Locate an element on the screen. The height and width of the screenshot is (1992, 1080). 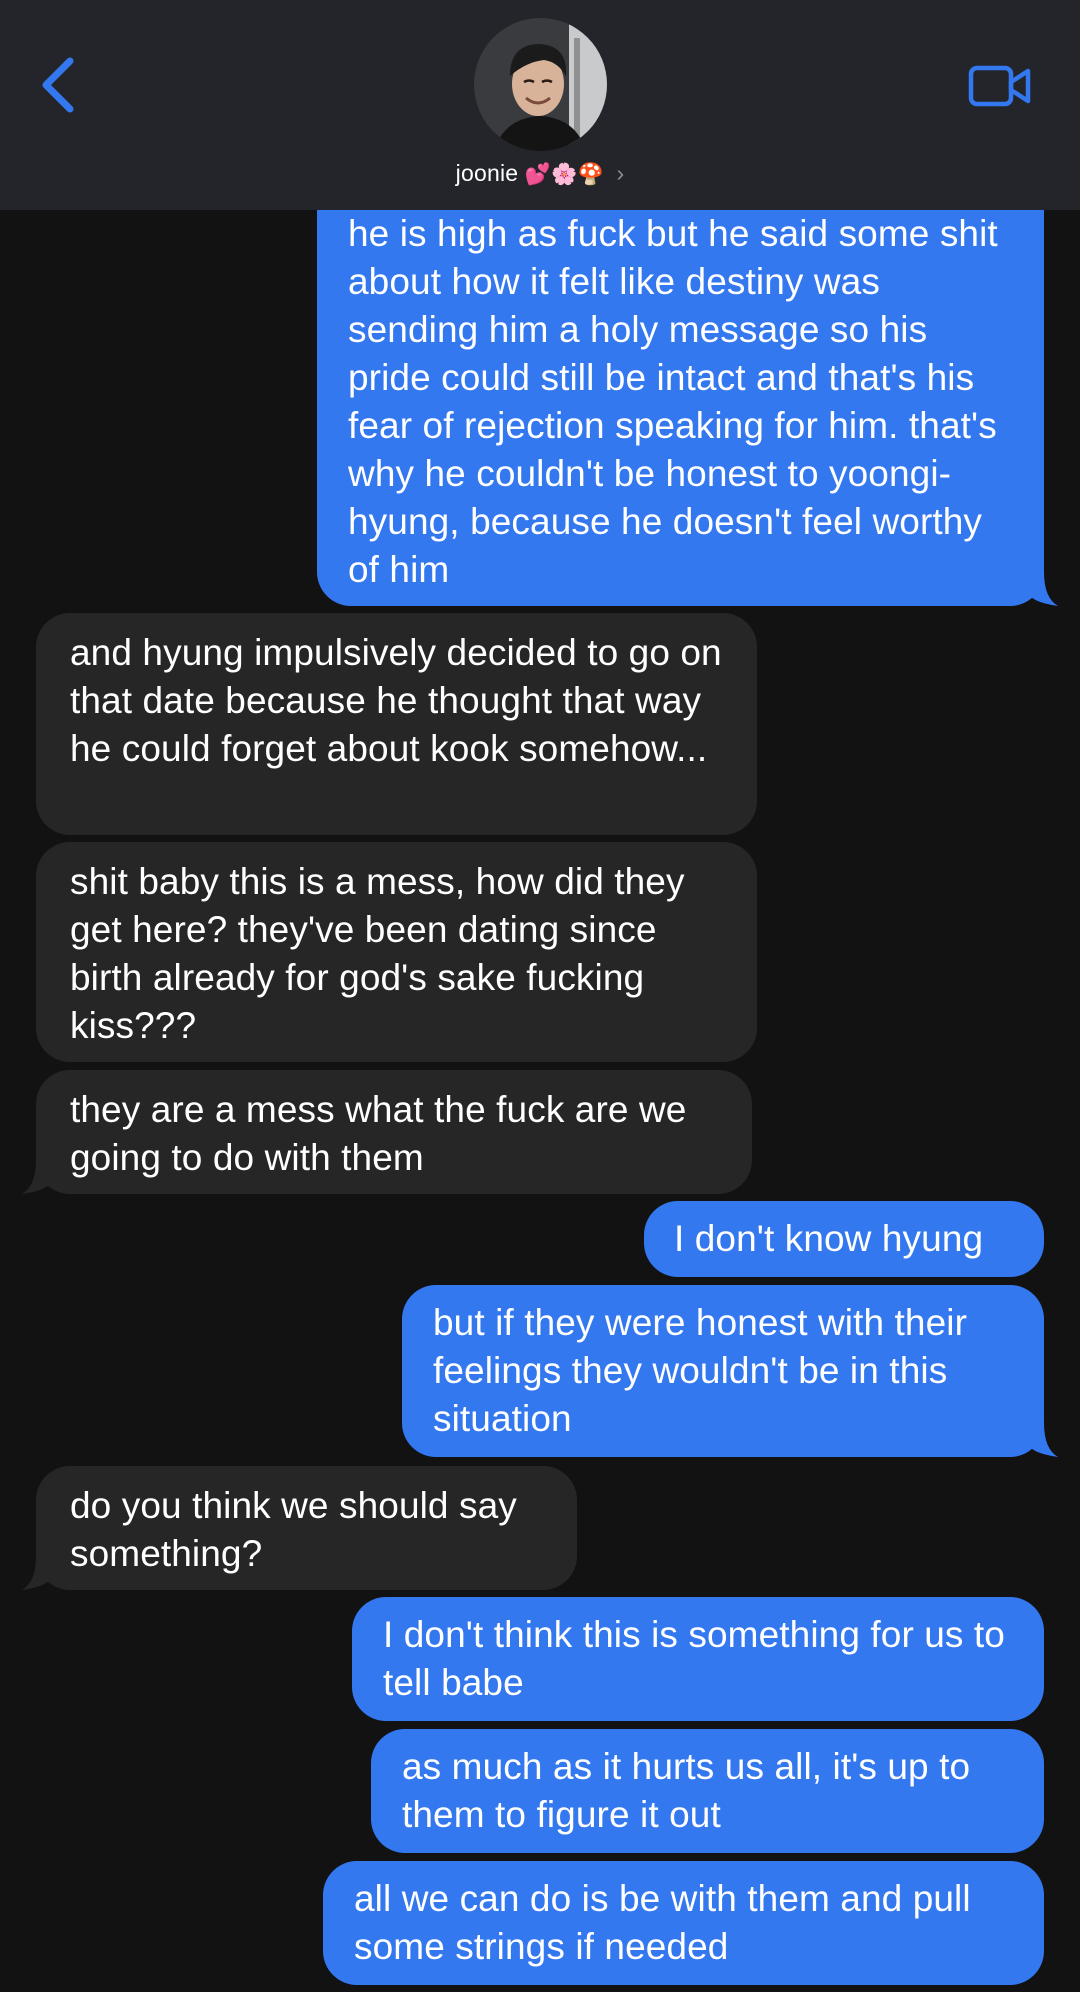
message-text: I don't know hyung is located at coordinates (829, 1238).